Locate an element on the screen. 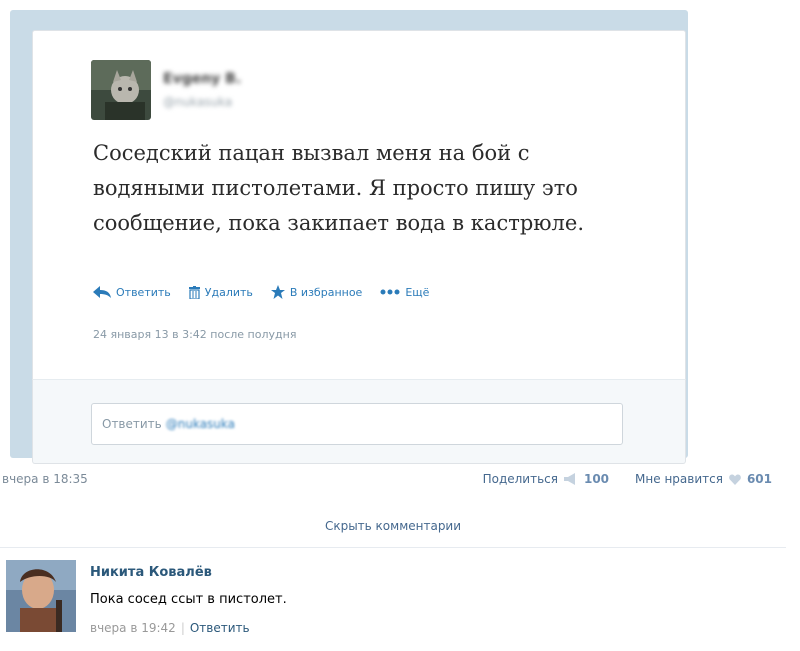  commenter-name: Никита Ковалёв is located at coordinates (151, 572).